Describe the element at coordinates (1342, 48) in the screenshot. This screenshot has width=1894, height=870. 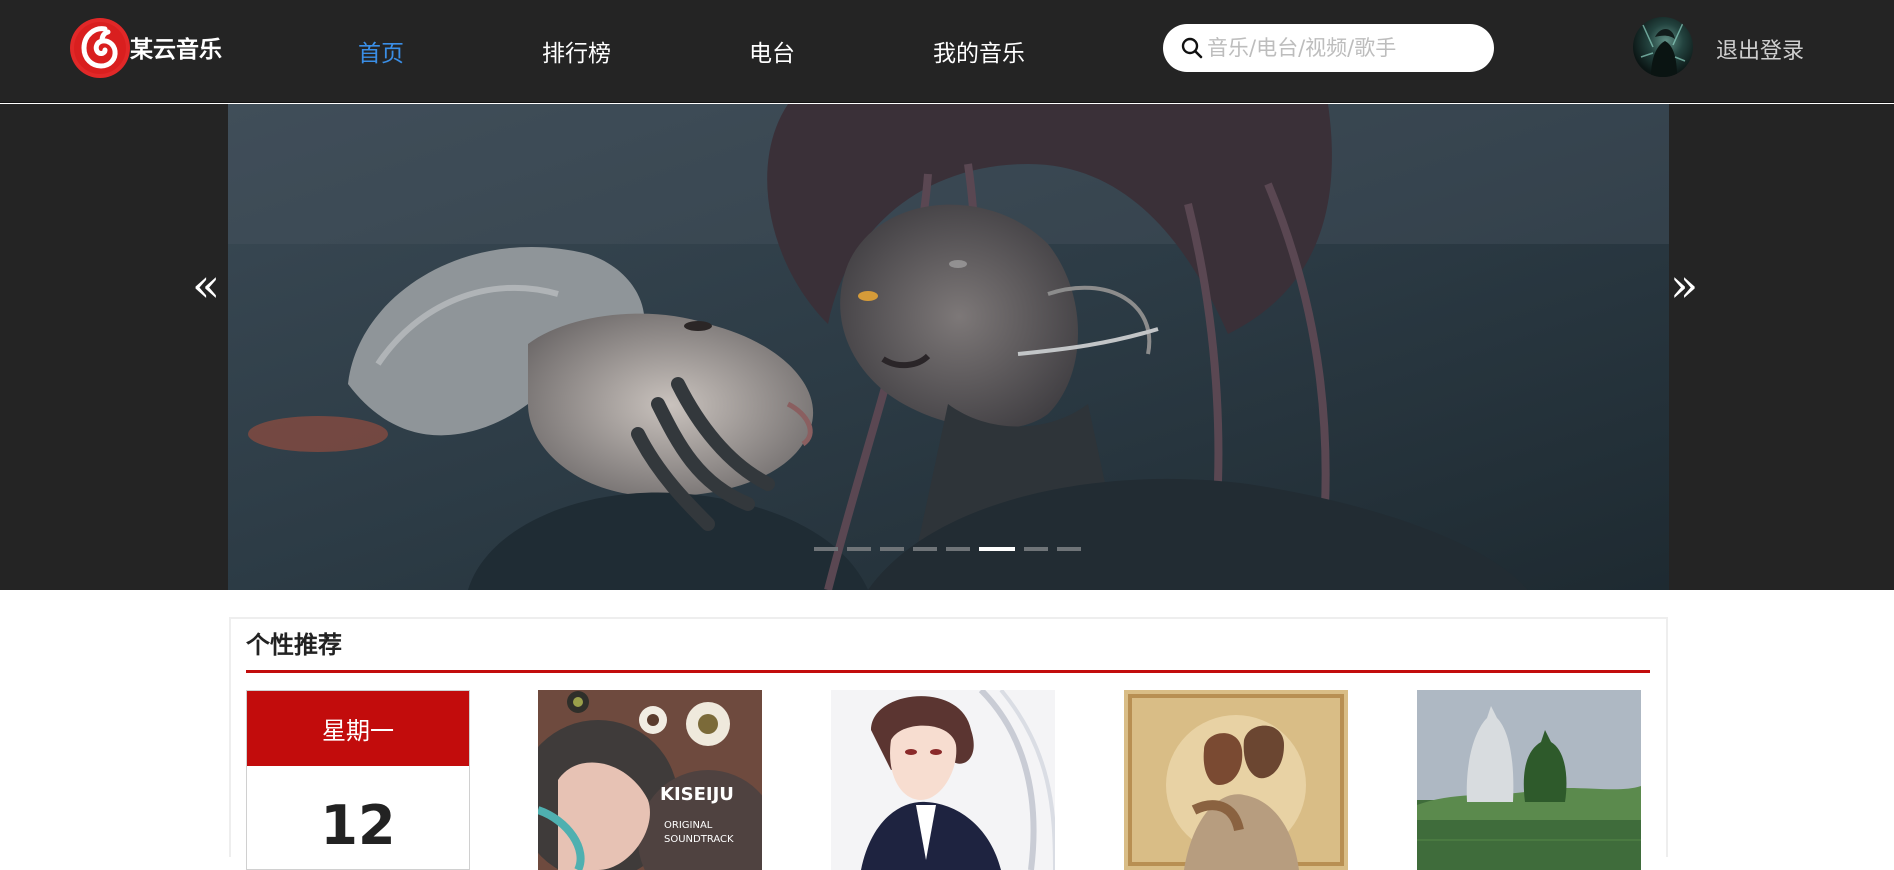
I see `search-input` at that location.